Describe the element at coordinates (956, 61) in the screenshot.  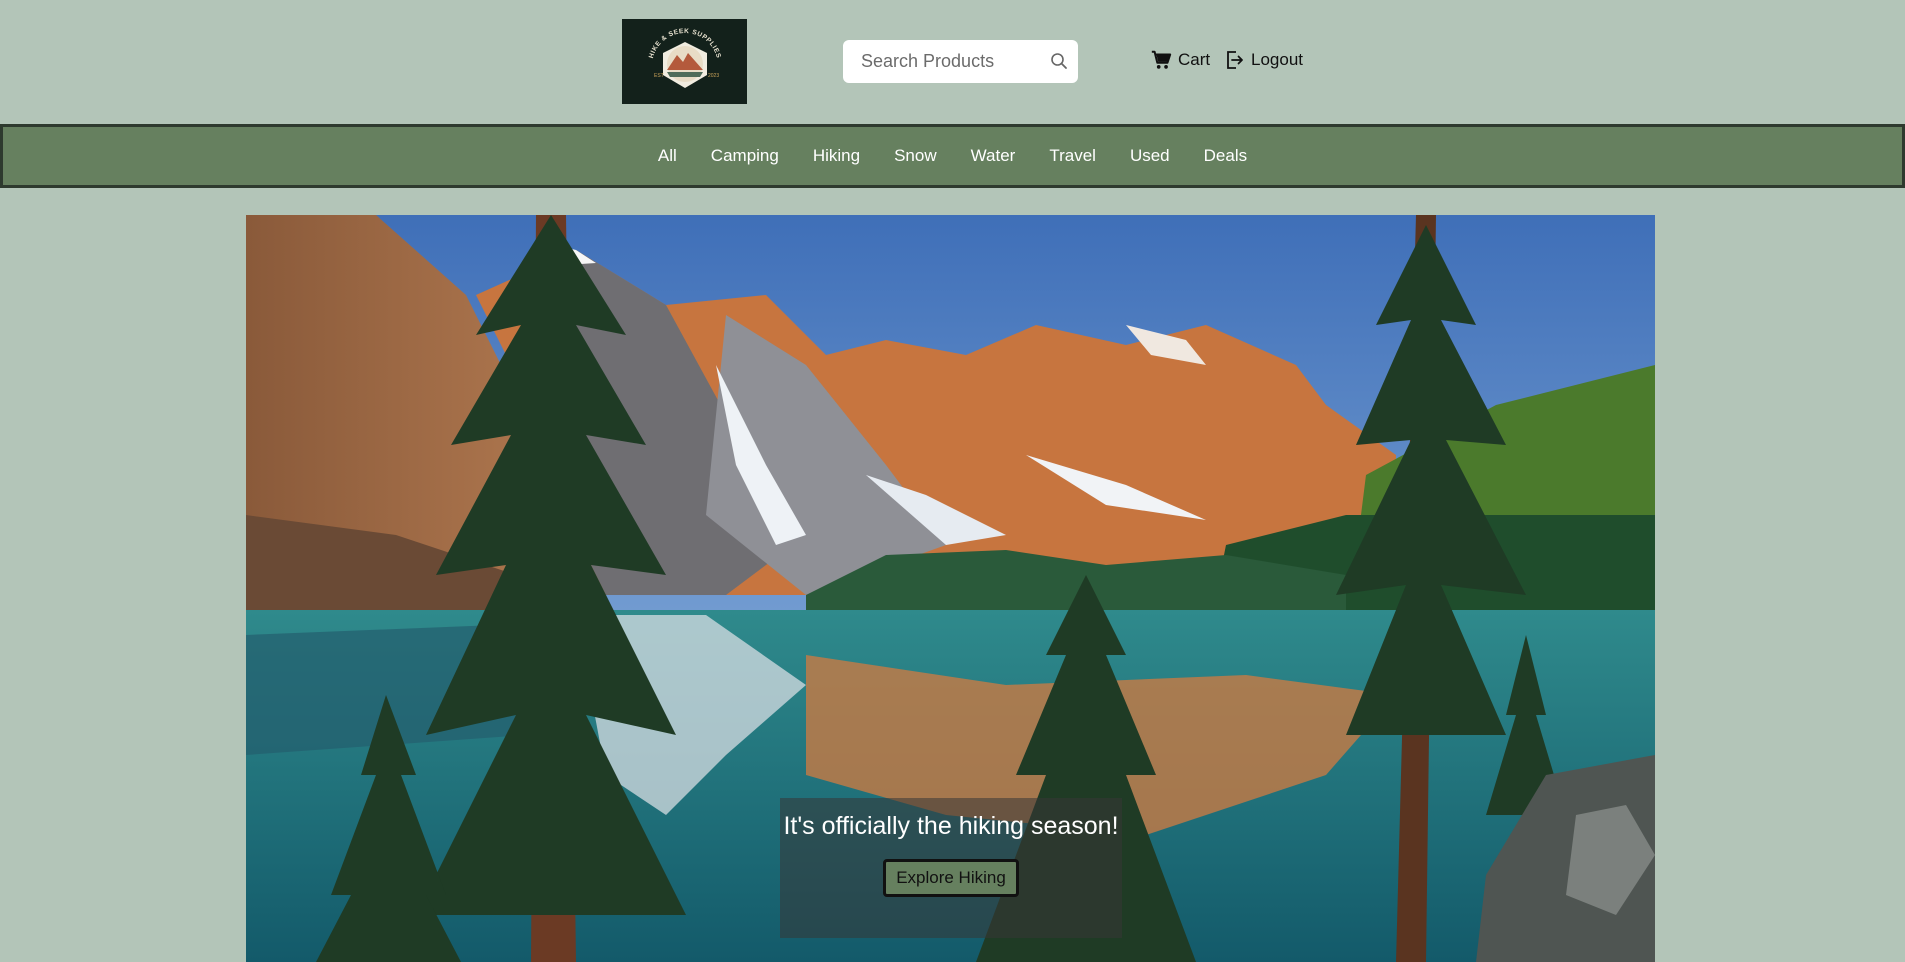
I see `search-input` at that location.